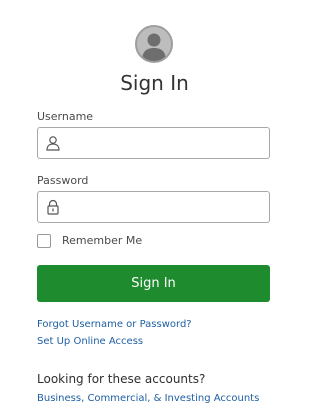  Describe the element at coordinates (90, 341) in the screenshot. I see `setup-online-access-link: Set Up Online Access` at that location.